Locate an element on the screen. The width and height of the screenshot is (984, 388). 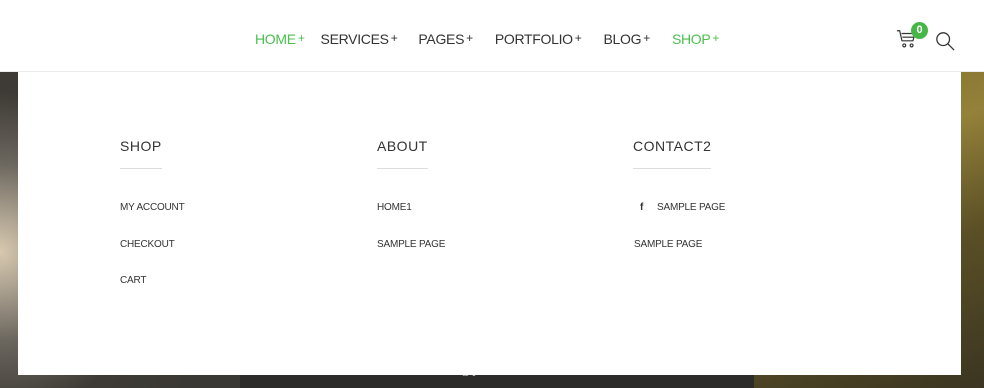
mega-column-title: ABOUT is located at coordinates (402, 146).